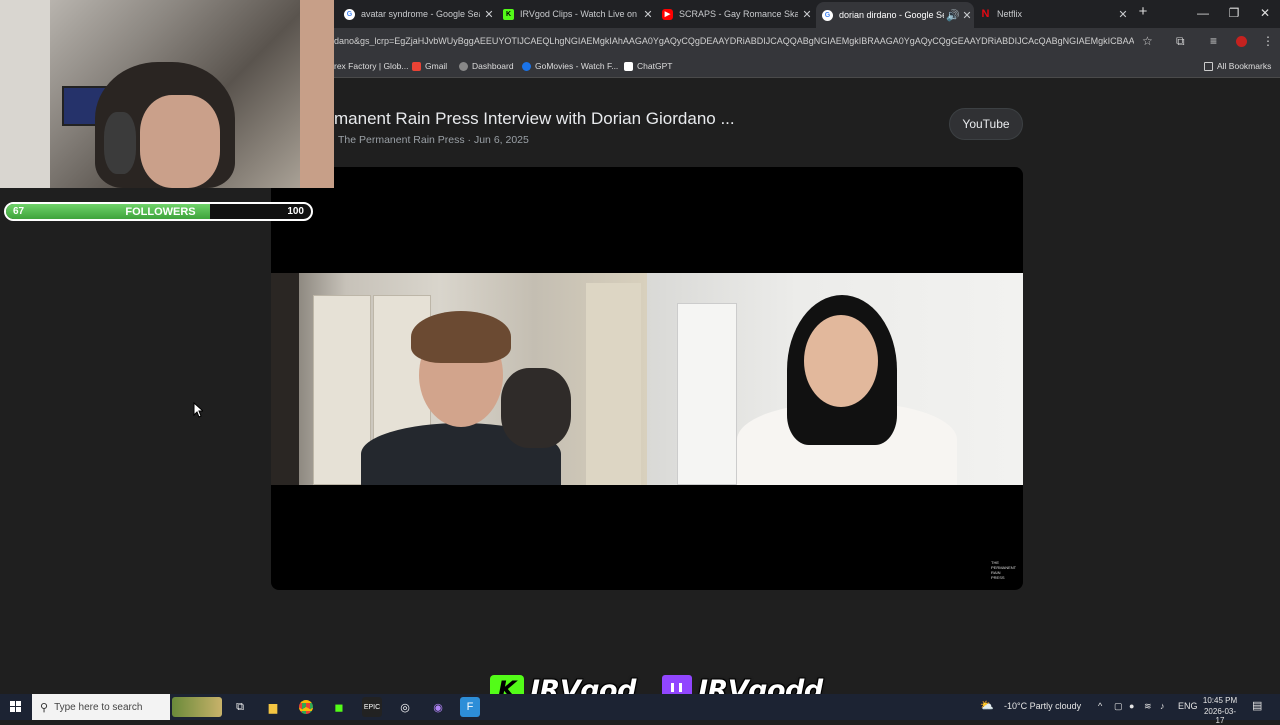 This screenshot has width=1280, height=725. Describe the element at coordinates (429, 66) in the screenshot. I see `bookmark-gmail: Gmail` at that location.